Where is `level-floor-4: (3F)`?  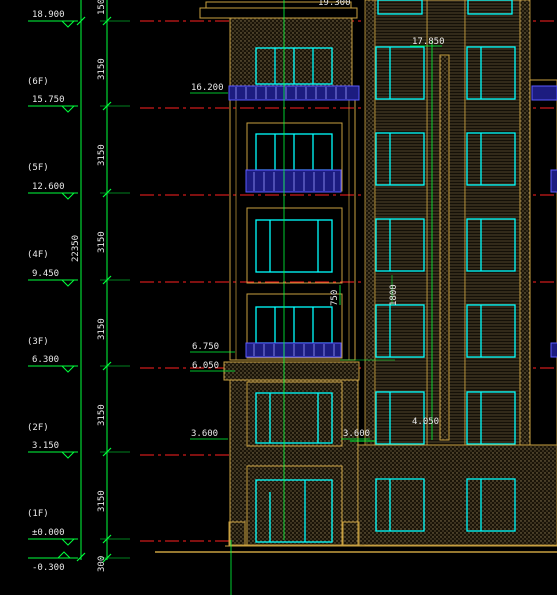 level-floor-4: (3F) is located at coordinates (38, 342).